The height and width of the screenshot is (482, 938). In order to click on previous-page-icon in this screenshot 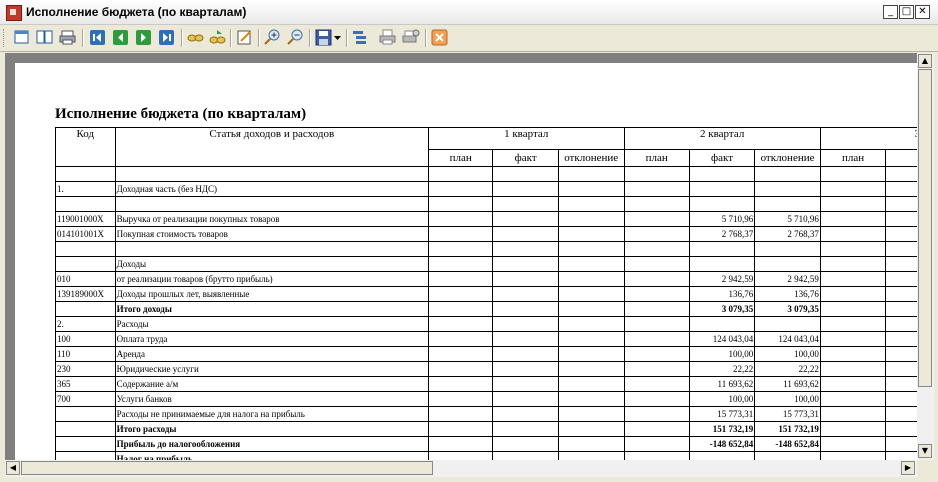, I will do `click(120, 37)`.